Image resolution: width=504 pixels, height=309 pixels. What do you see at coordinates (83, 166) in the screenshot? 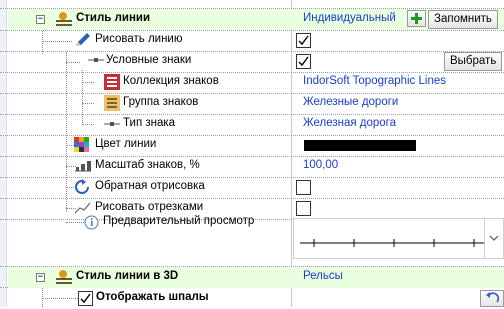
I see `scale-icon` at bounding box center [83, 166].